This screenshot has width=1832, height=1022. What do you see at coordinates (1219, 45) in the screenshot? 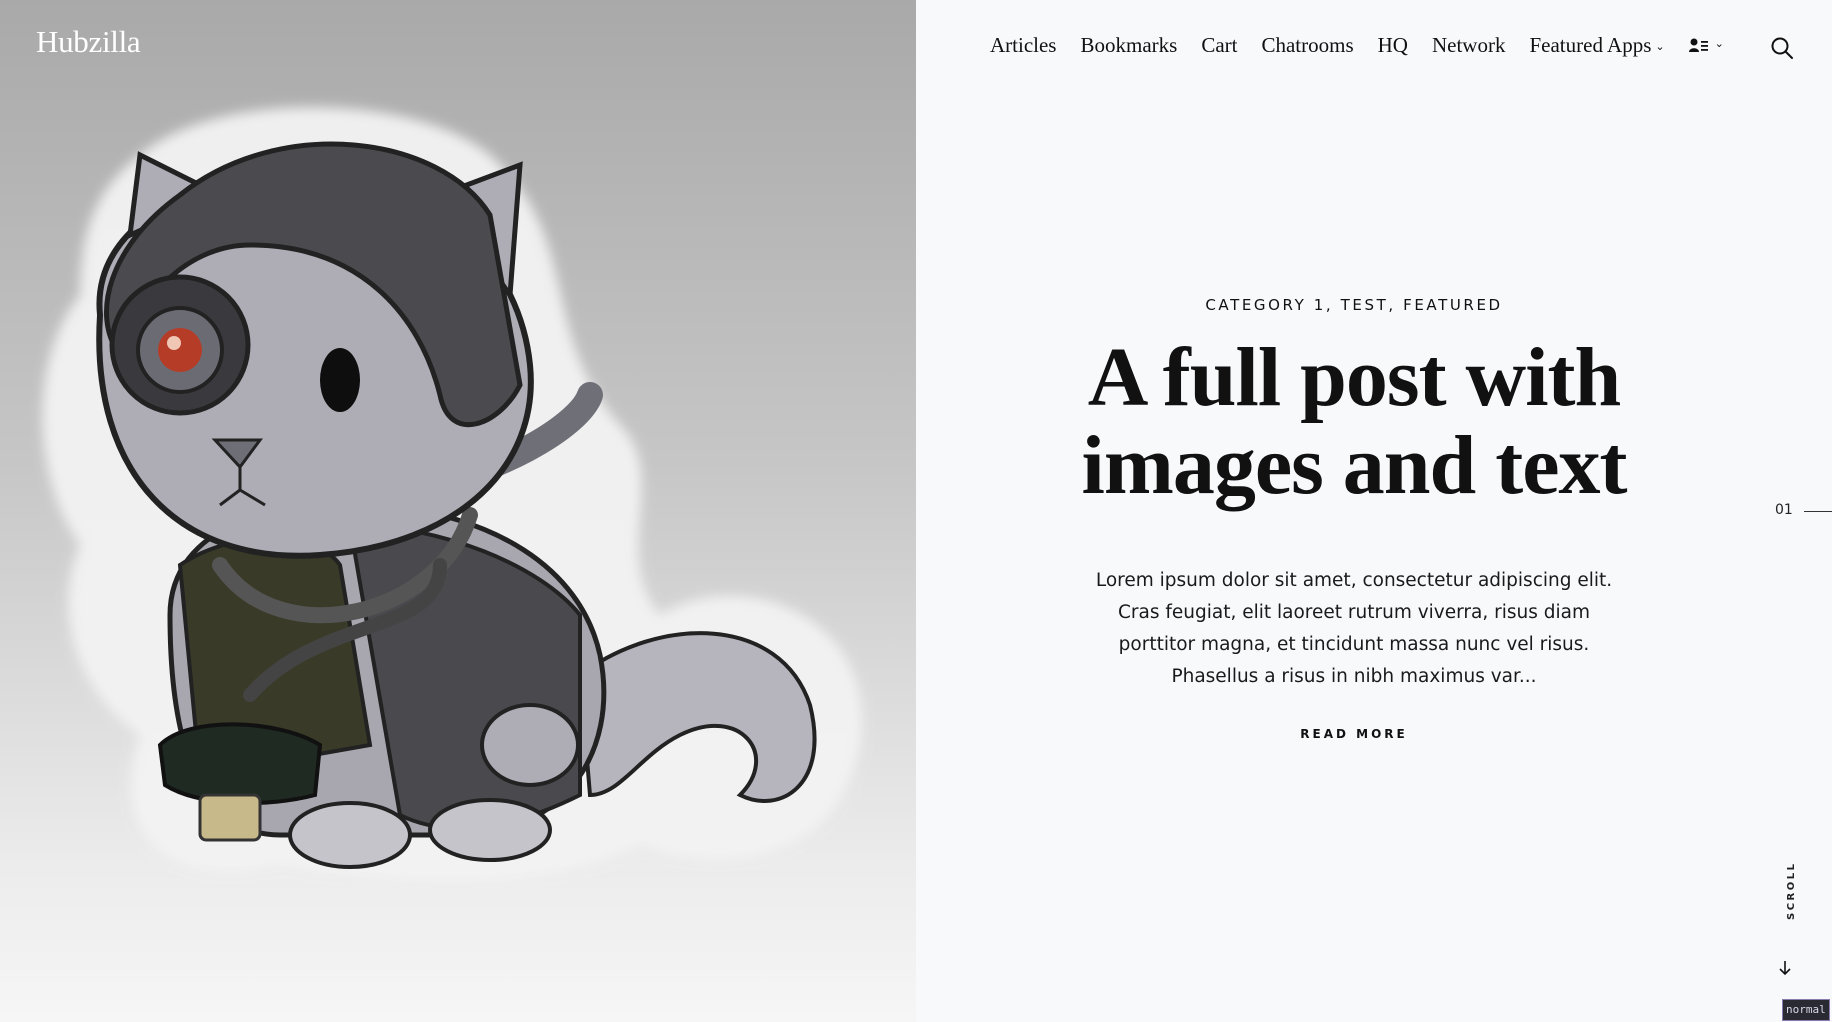
I see `nav-item-cart: Cart` at bounding box center [1219, 45].